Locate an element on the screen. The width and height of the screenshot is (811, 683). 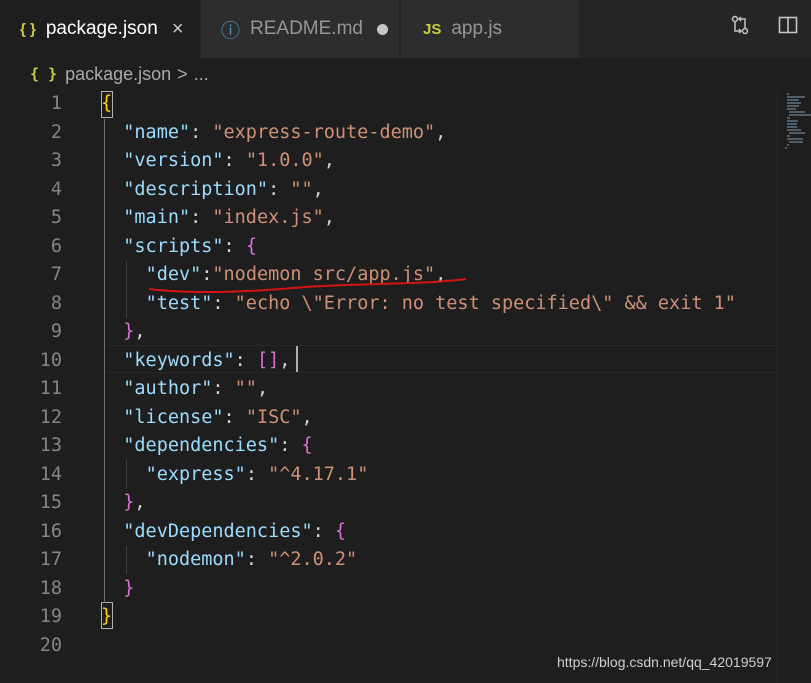
code-line: 15 }, is located at coordinates (405, 503).